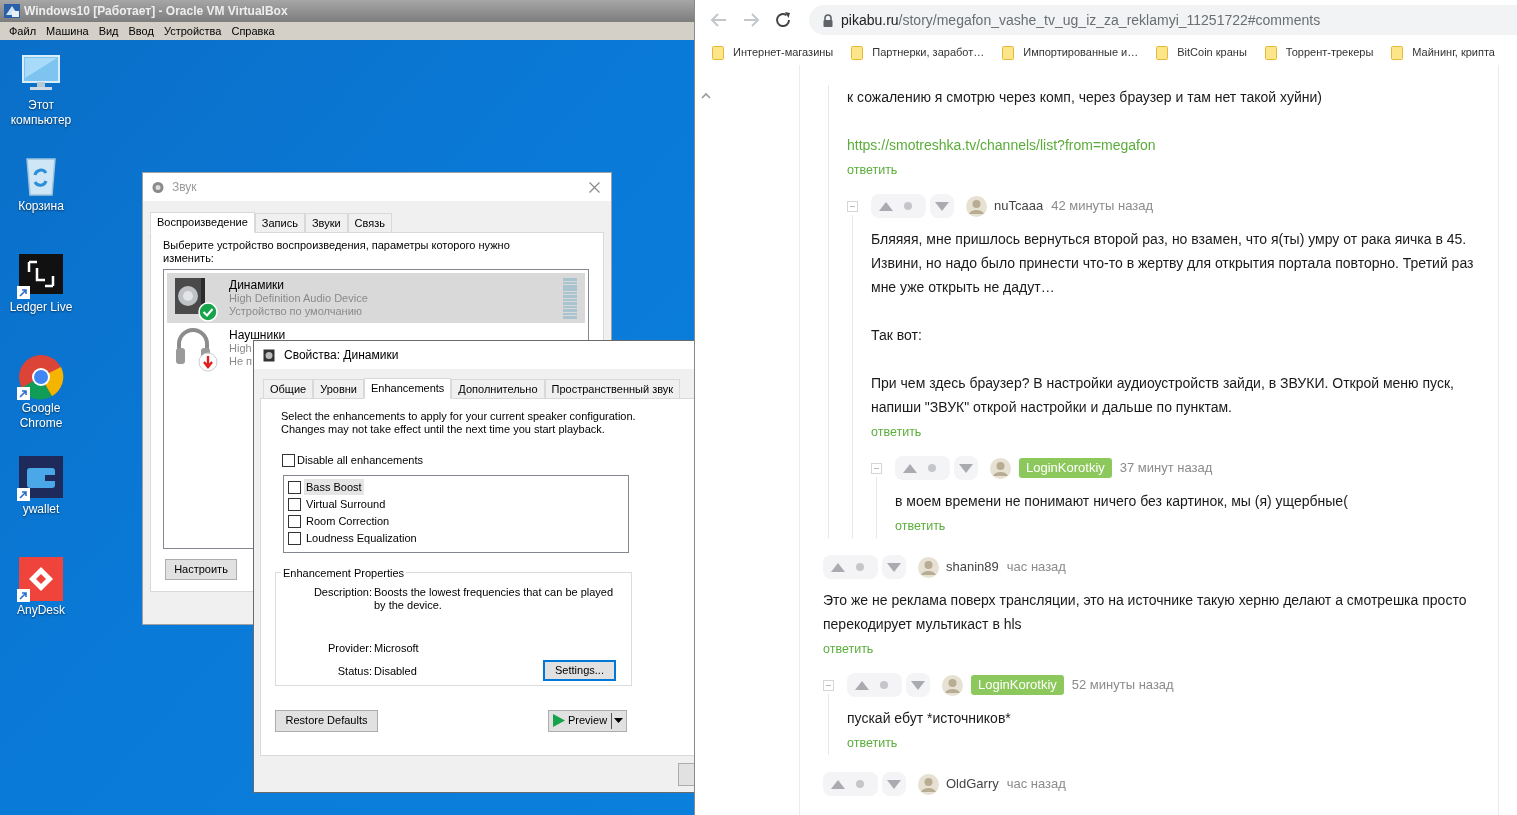  What do you see at coordinates (494, 598) in the screenshot?
I see `property-value: Boosts the lowest frequencies that can be played by the device.` at bounding box center [494, 598].